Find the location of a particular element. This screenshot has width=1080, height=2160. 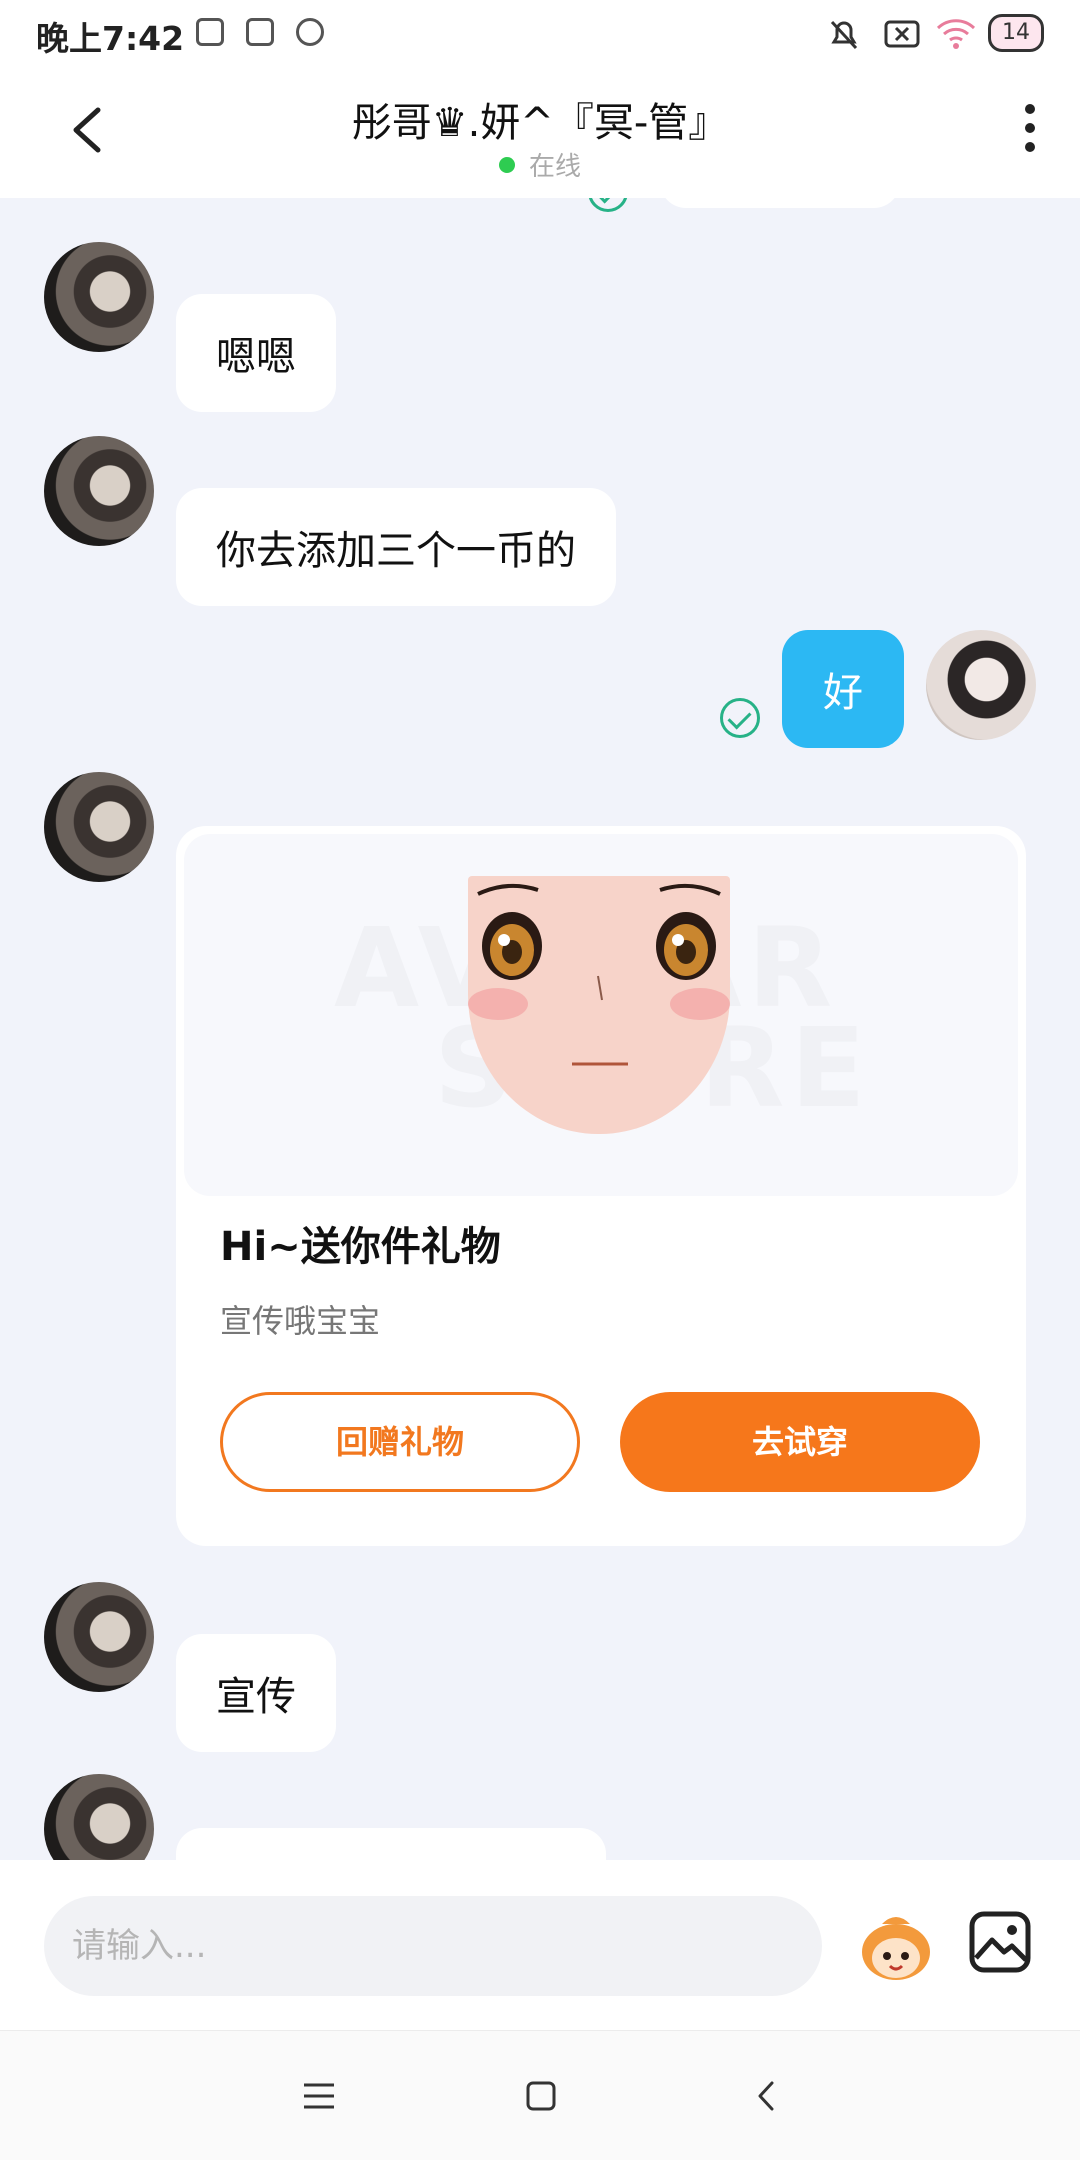

message-input is located at coordinates (433, 1946).